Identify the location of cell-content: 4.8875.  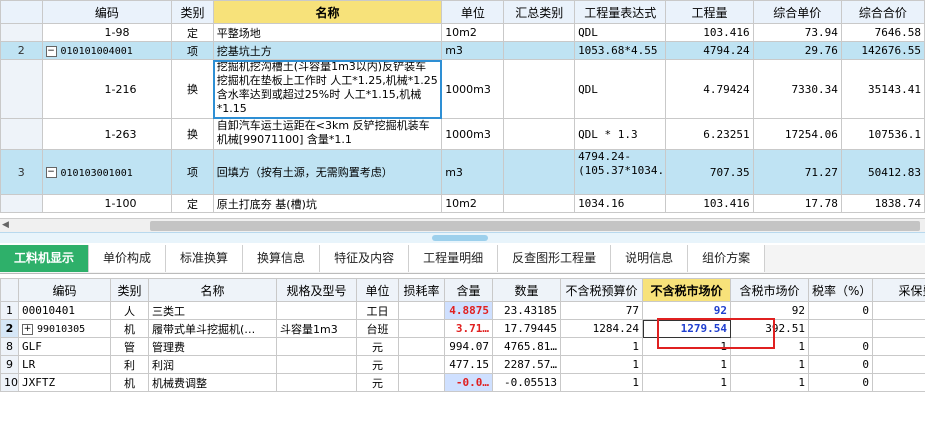
(468, 310).